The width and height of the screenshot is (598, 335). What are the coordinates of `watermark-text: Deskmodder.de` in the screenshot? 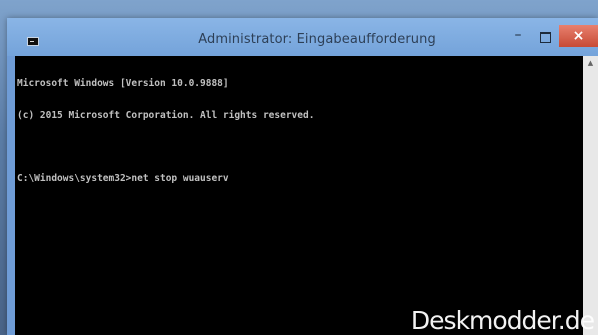 It's located at (502, 320).